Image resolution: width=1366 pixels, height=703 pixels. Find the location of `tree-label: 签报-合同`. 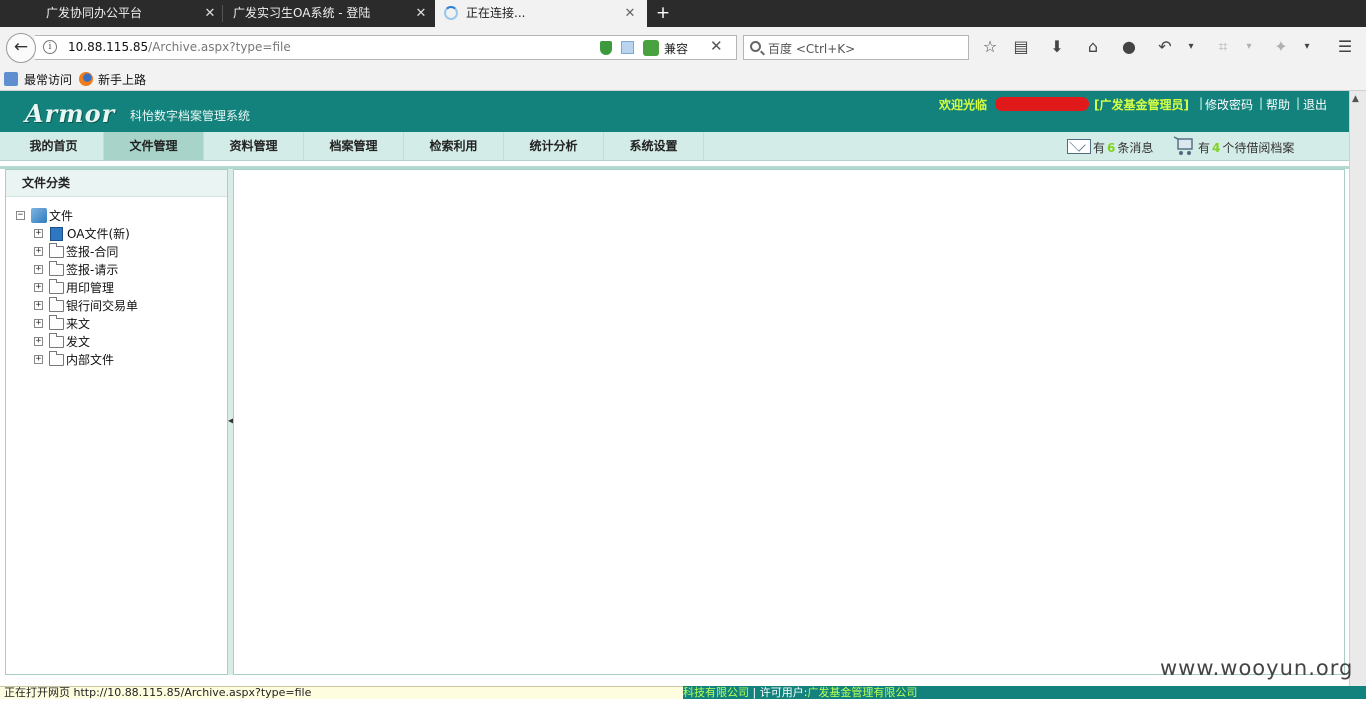

tree-label: 签报-合同 is located at coordinates (92, 252).